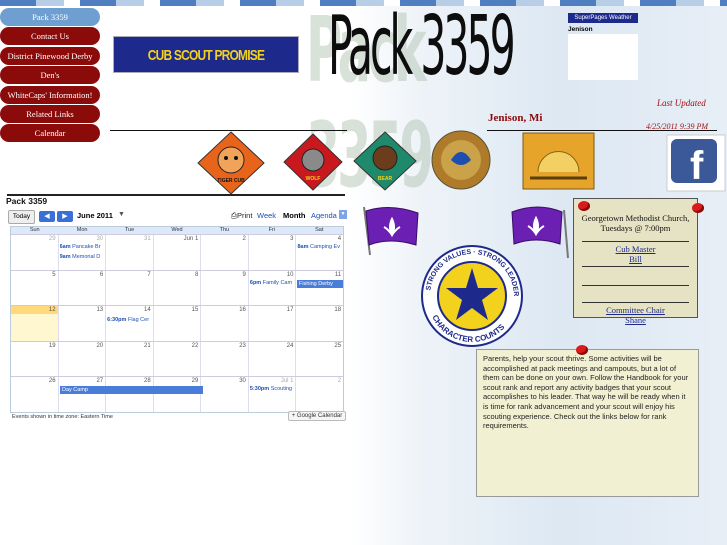 This screenshot has width=727, height=545. Describe the element at coordinates (129, 359) in the screenshot. I see `calendar-day: 21` at that location.